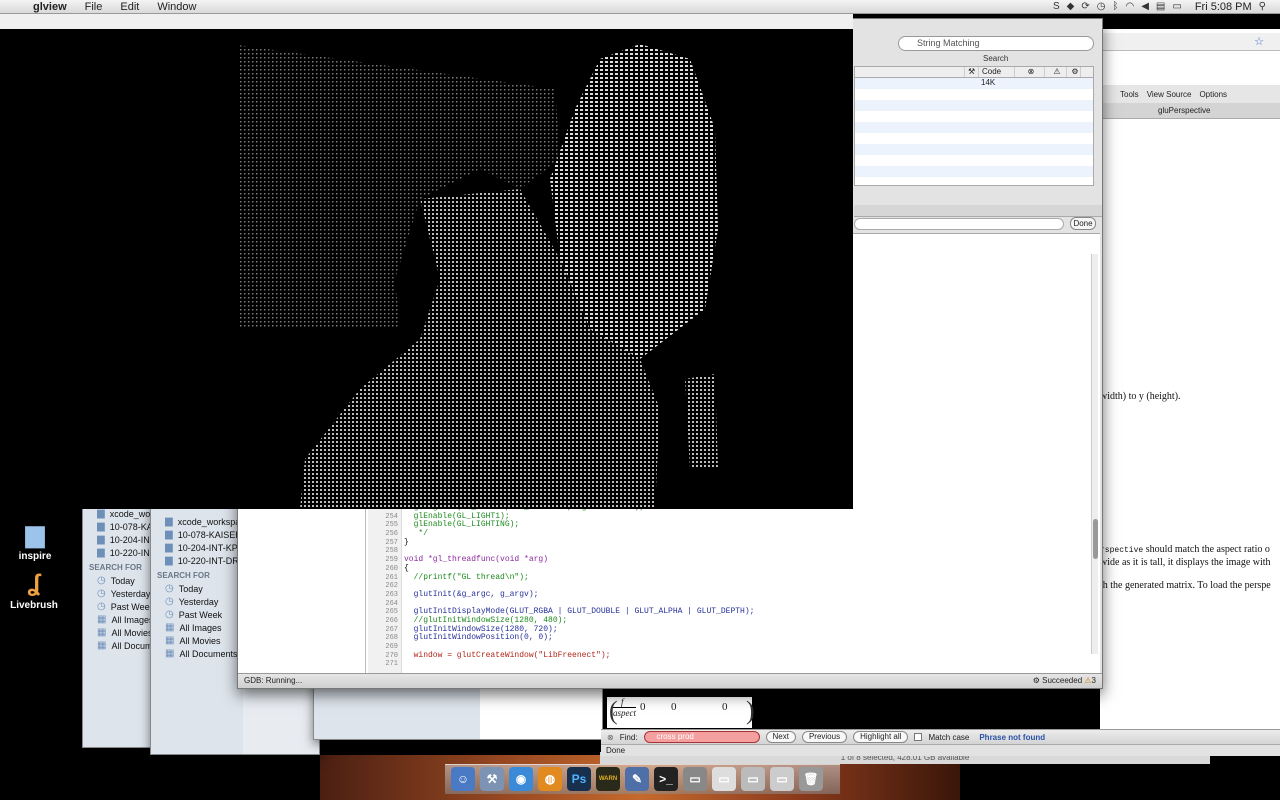  Describe the element at coordinates (391, 586) in the screenshot. I see `line-number: 262` at that location.